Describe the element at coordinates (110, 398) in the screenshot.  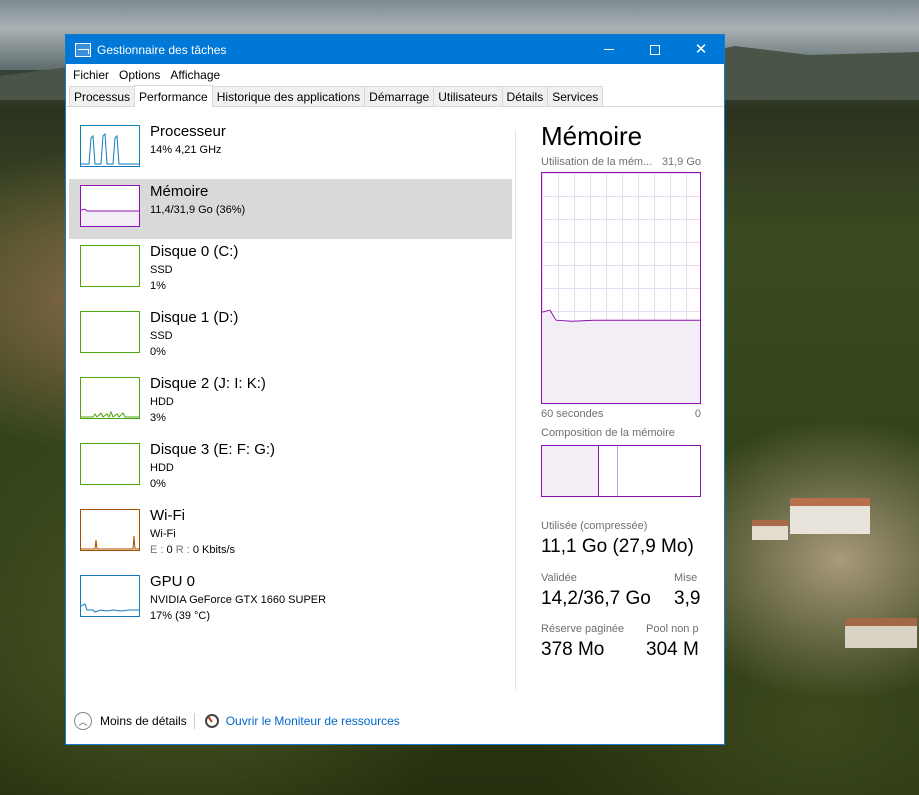
I see `disk-2-thumbnail-graph` at that location.